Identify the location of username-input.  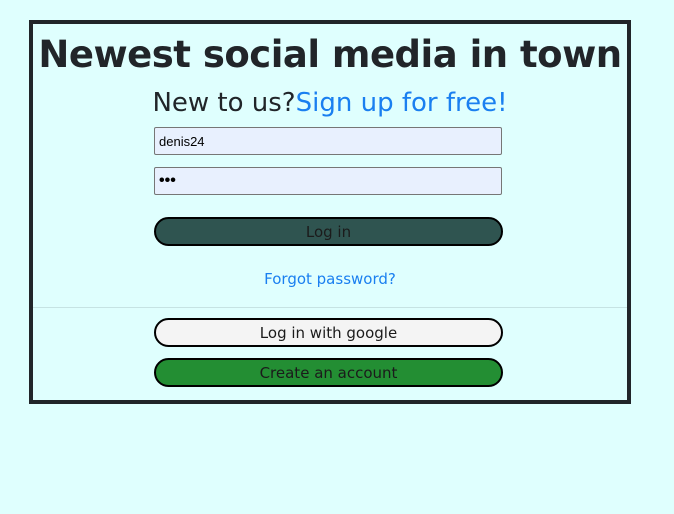
(328, 141).